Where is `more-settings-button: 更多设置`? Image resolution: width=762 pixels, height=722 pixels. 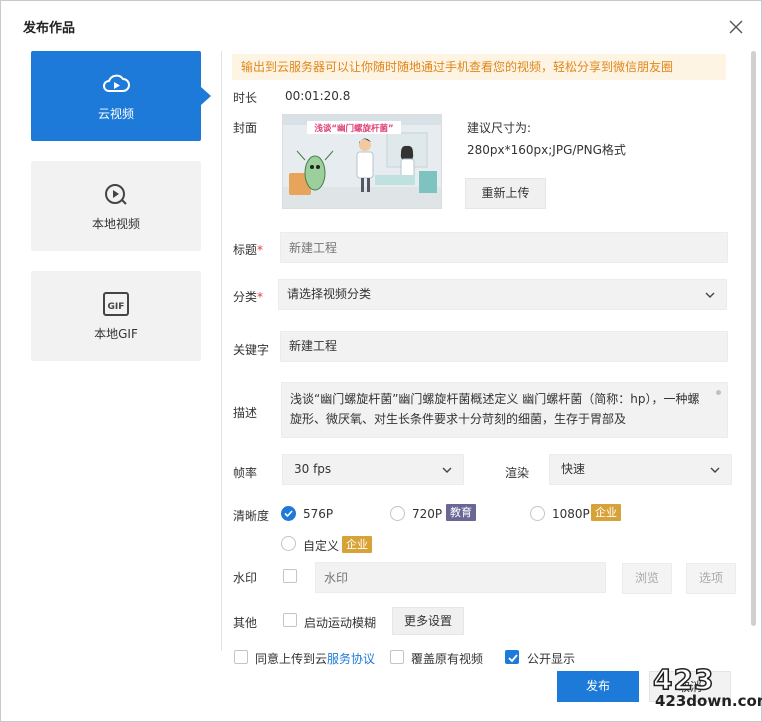 more-settings-button: 更多设置 is located at coordinates (428, 621).